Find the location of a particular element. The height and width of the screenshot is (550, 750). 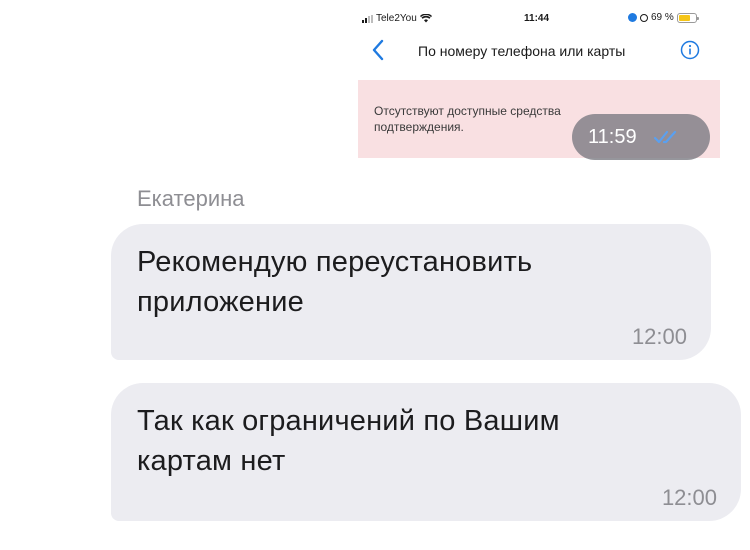

status-left: Tele2You is located at coordinates (397, 18).